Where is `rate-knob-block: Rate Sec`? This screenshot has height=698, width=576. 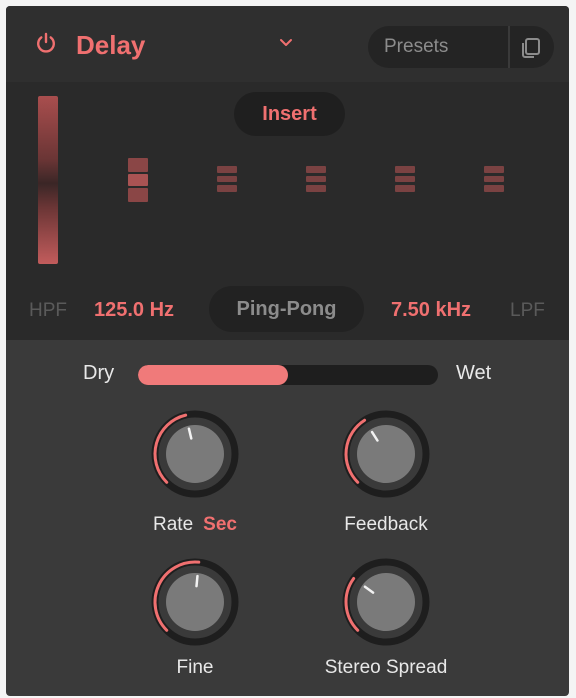 rate-knob-block: Rate Sec is located at coordinates (195, 473).